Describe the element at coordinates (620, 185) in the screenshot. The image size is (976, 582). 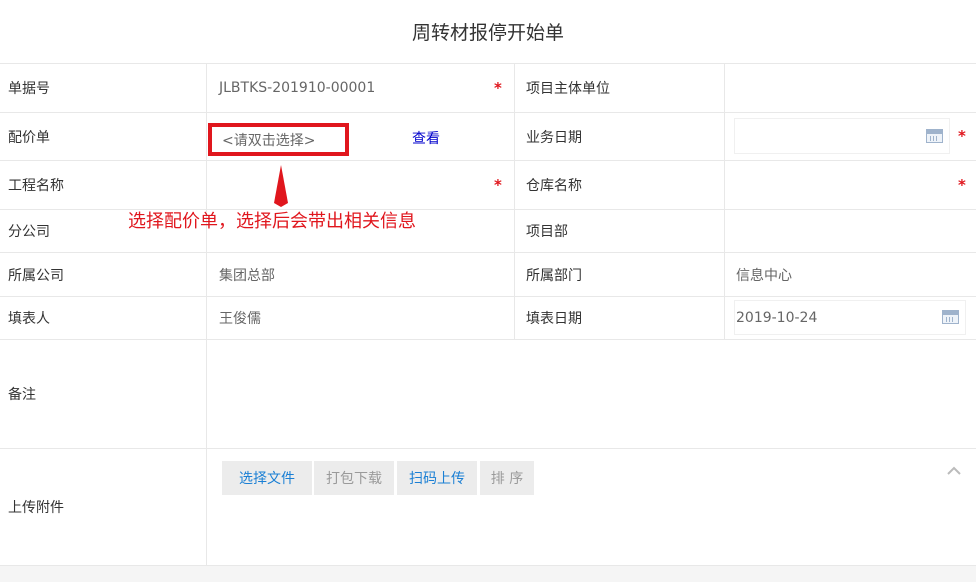
I see `warehouse-label: 仓库名称` at that location.